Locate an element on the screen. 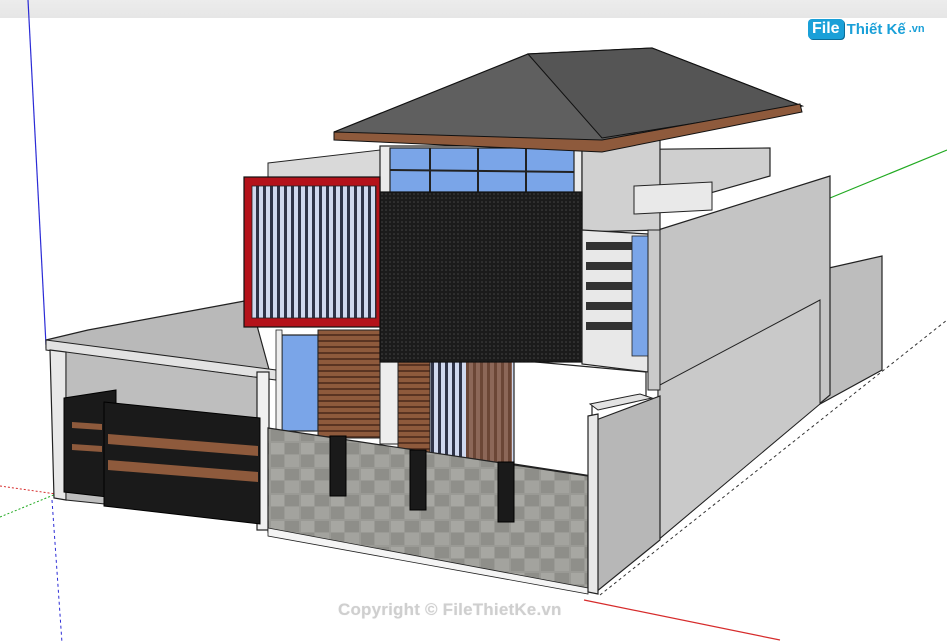 The height and width of the screenshot is (643, 947). wood-slat-panel-left is located at coordinates (349, 384).